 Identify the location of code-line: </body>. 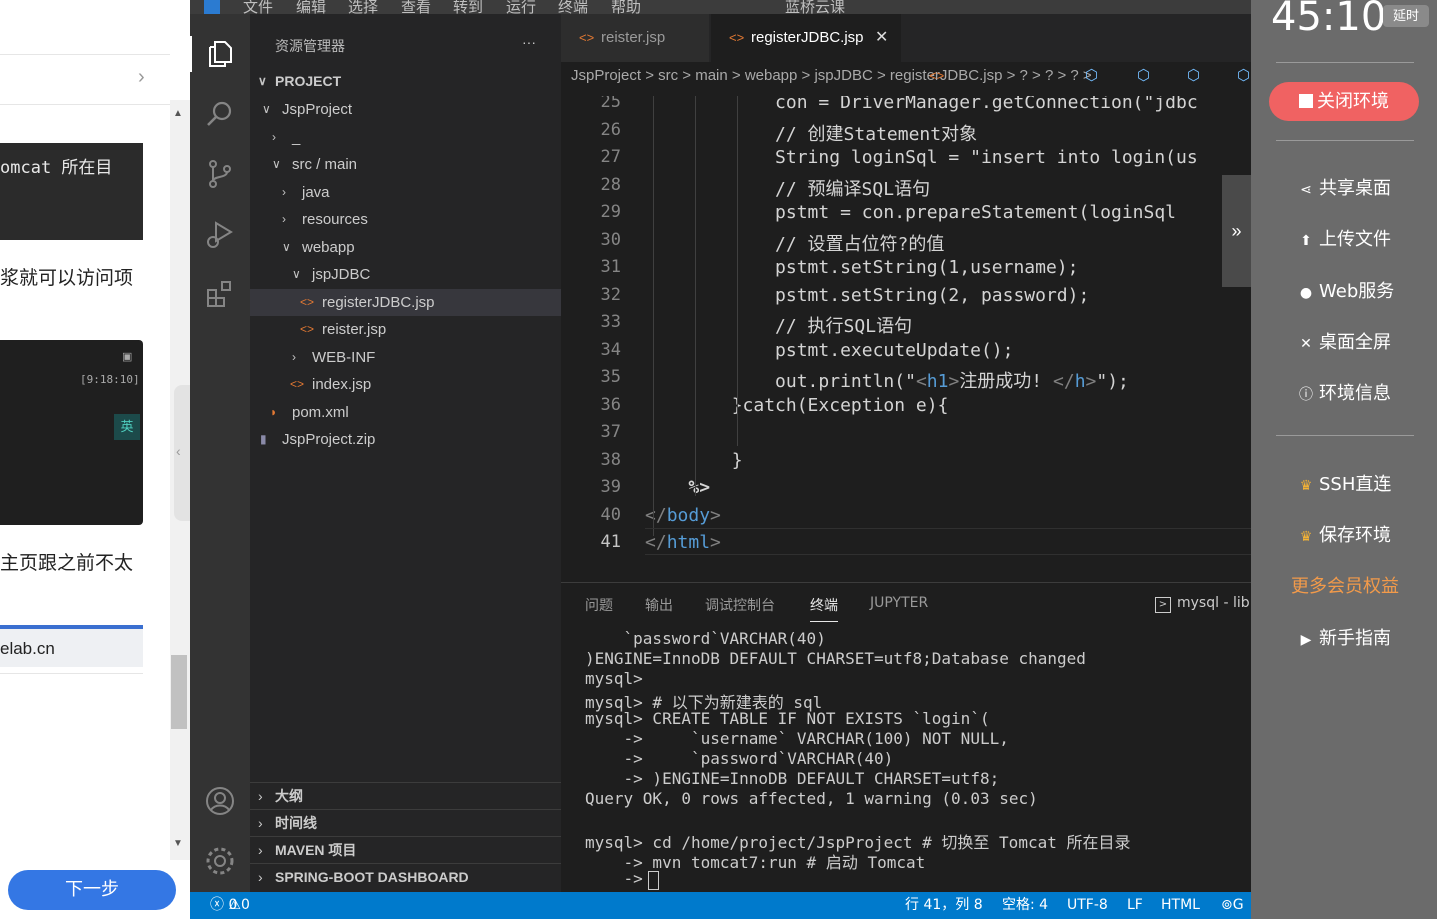
(683, 515).